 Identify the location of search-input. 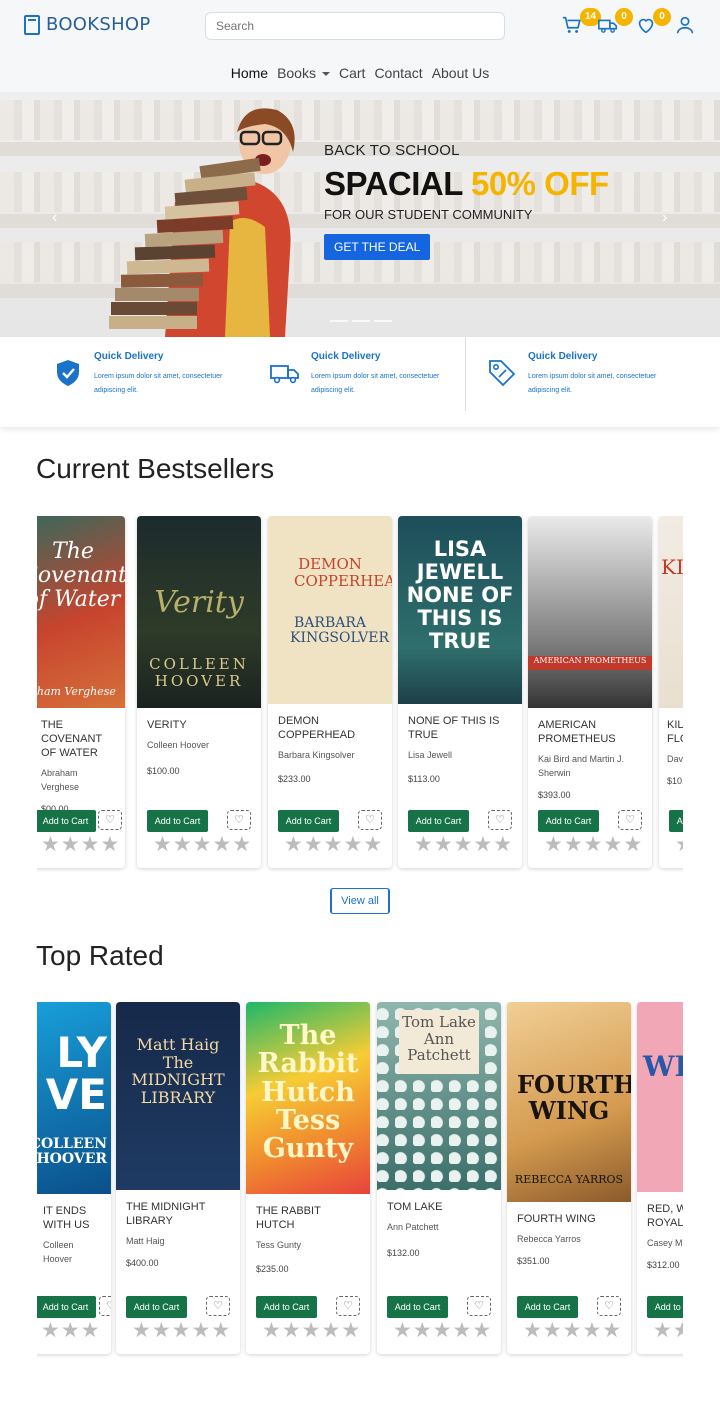
(355, 26).